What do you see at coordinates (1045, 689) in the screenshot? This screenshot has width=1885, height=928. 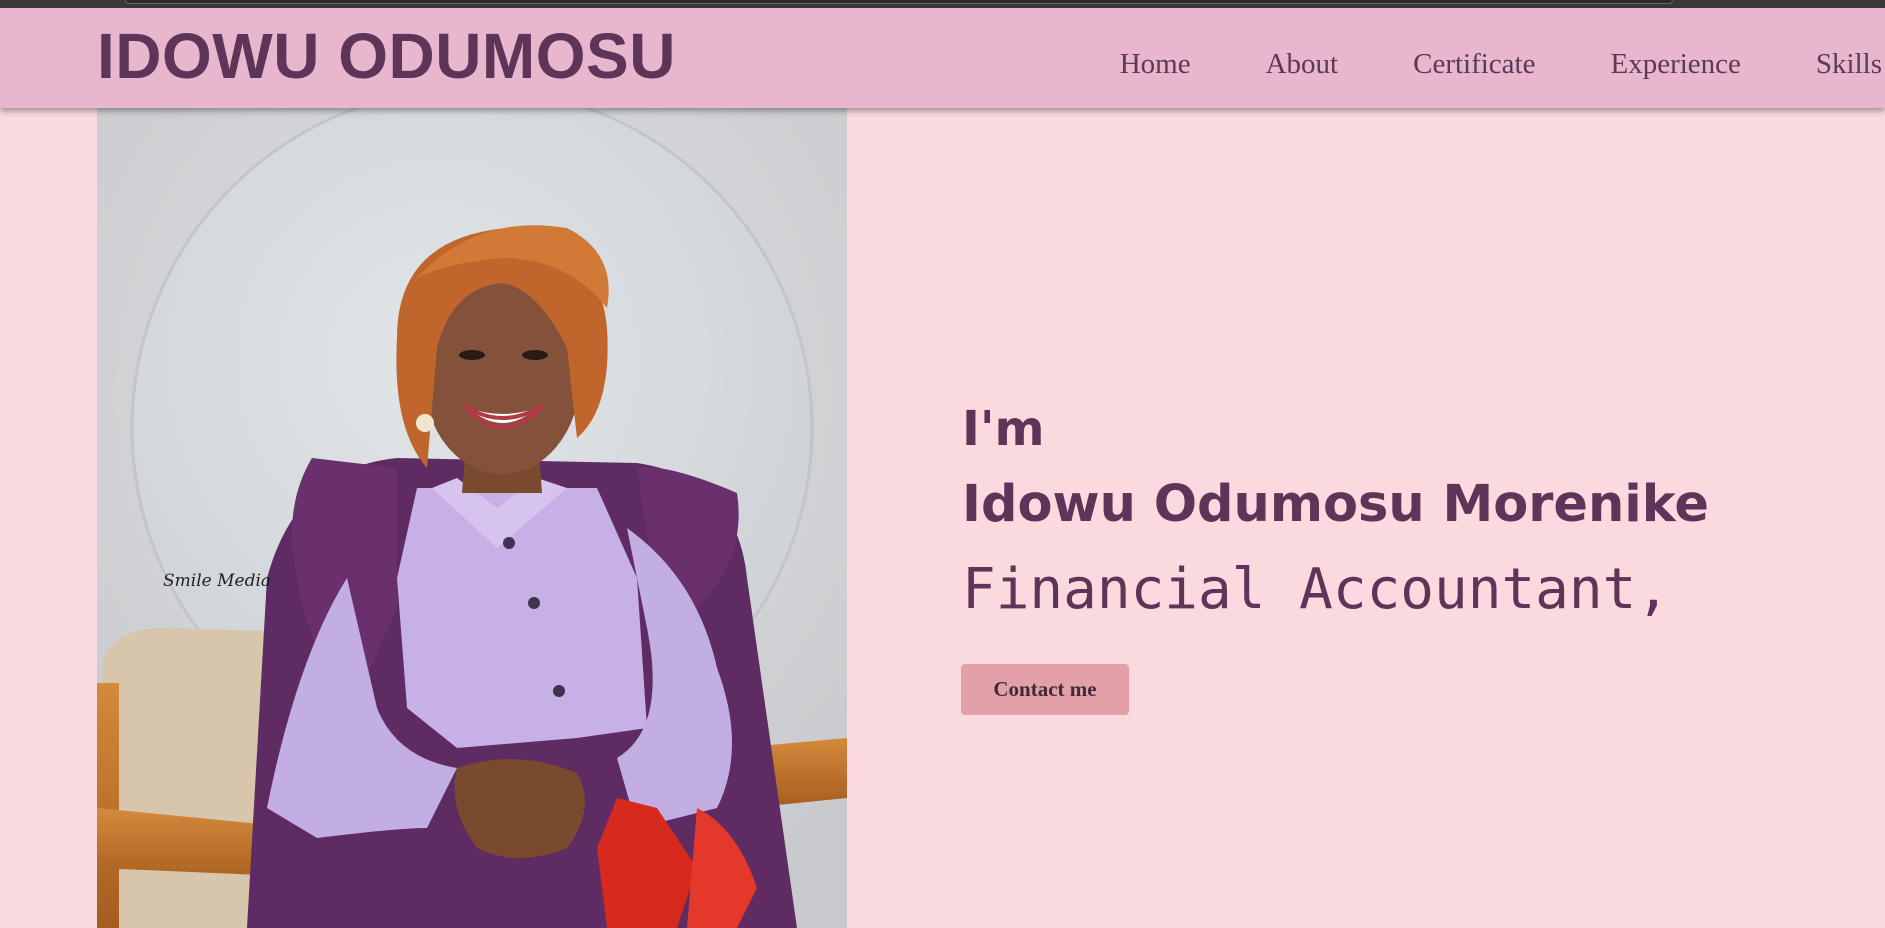 I see `contact-me-button: Contact me` at bounding box center [1045, 689].